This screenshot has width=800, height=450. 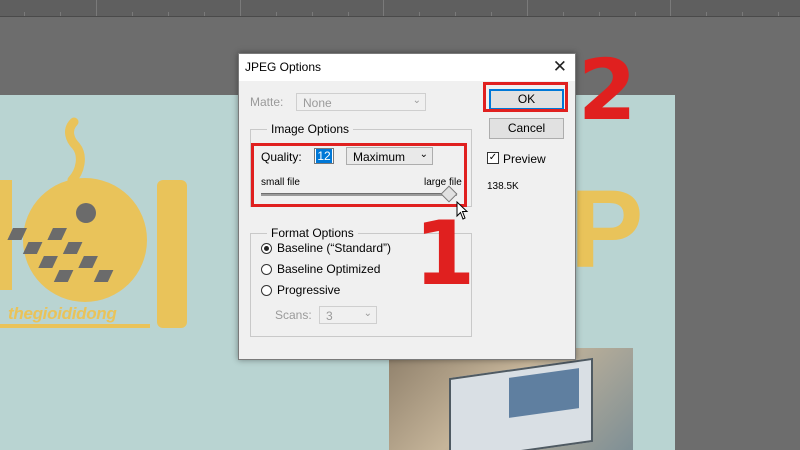 What do you see at coordinates (93, 222) in the screenshot?
I see `logo-mark-icon` at bounding box center [93, 222].